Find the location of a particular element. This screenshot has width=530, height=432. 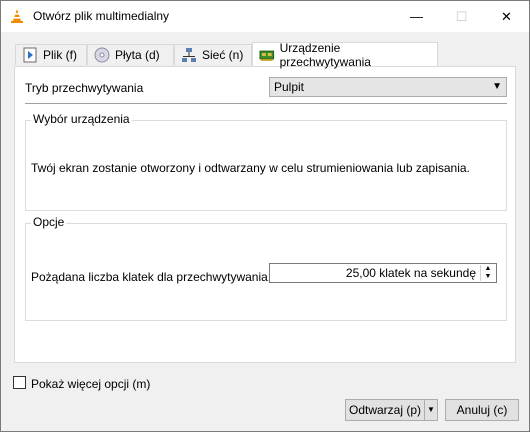

network-icon is located at coordinates (189, 55).